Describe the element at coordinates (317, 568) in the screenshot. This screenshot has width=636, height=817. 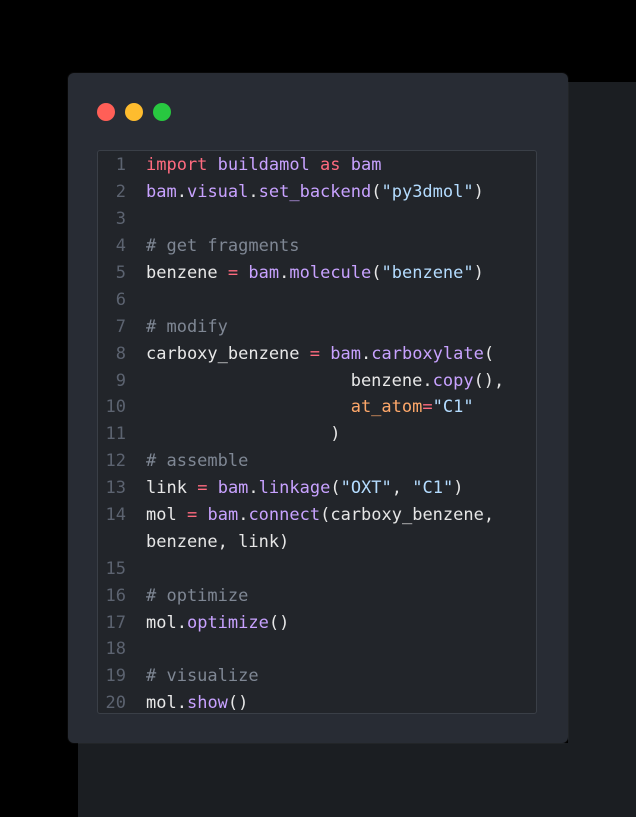
I see `code-line: 15` at that location.